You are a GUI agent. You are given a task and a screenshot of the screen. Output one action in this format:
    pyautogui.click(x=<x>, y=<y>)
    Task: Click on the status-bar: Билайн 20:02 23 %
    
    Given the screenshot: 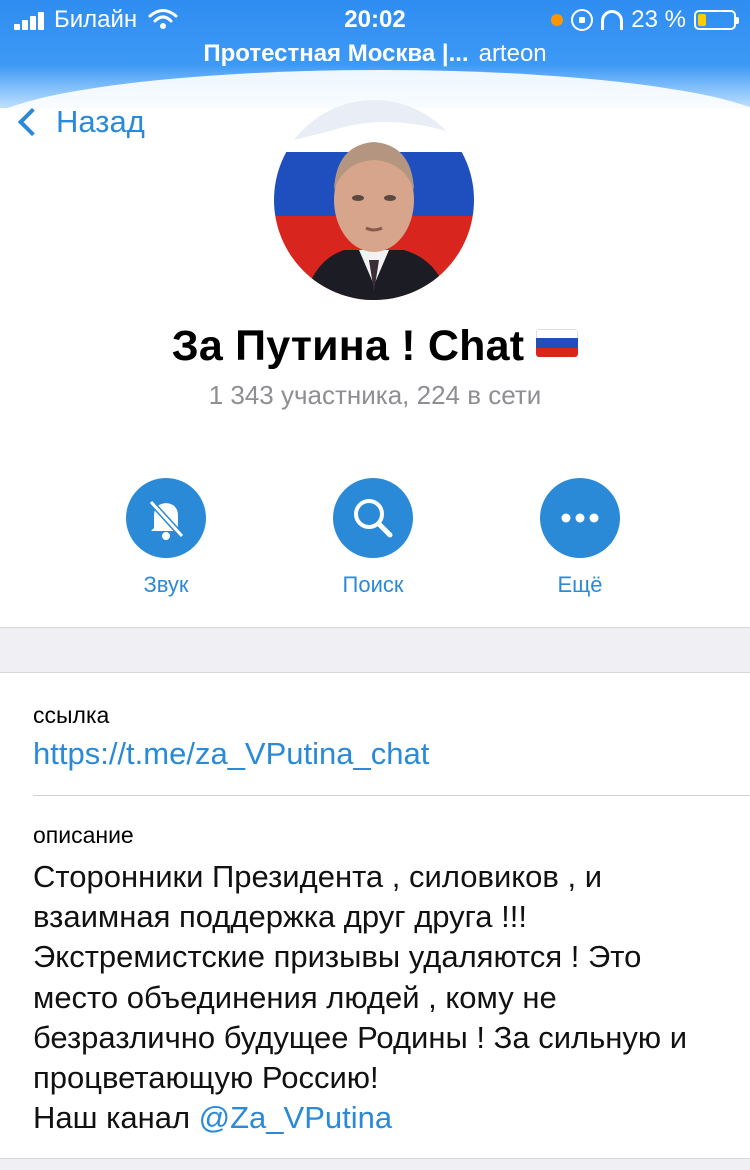 What is the action you would take?
    pyautogui.click(x=375, y=21)
    